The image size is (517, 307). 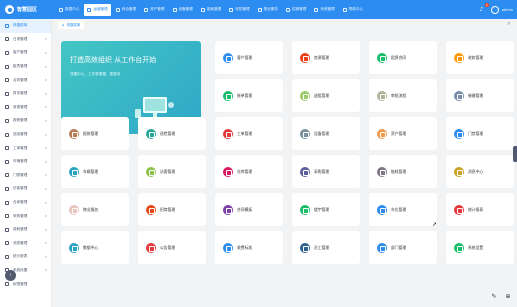 I want to click on zoom-icon: ⊕, so click(x=508, y=297).